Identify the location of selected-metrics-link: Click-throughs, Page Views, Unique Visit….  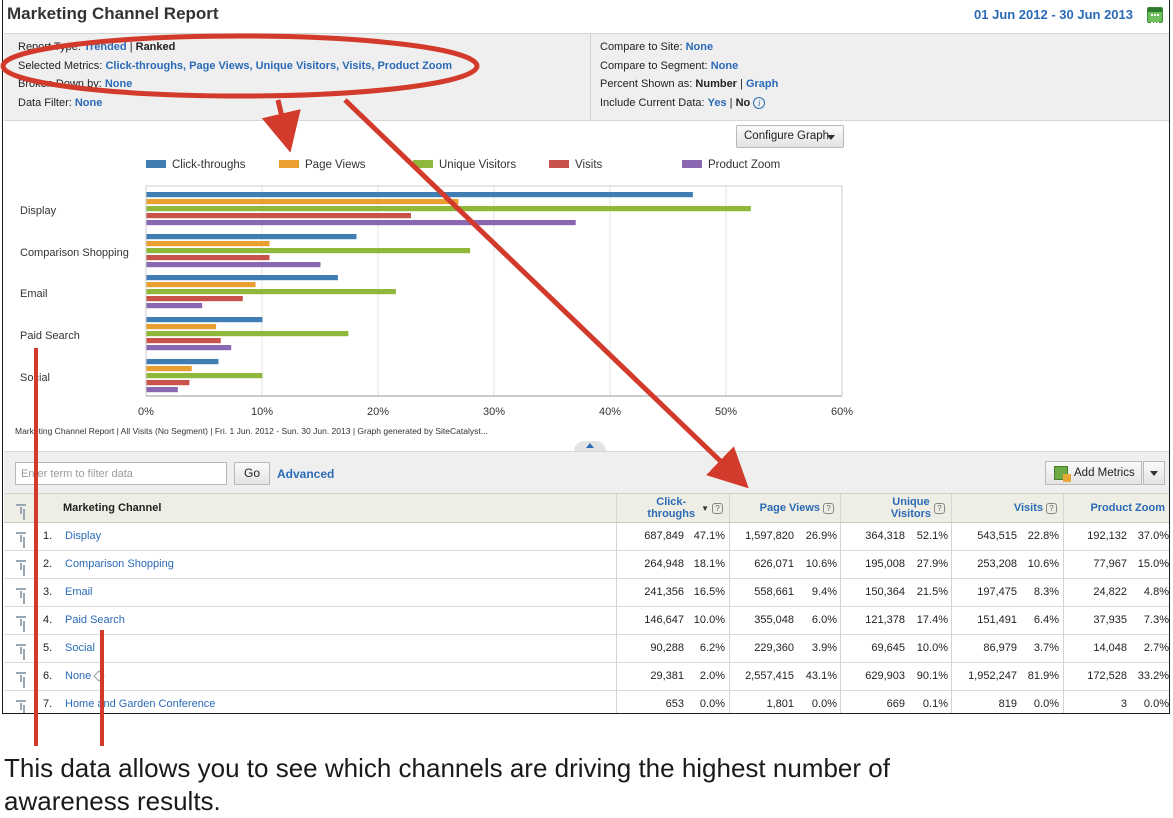
(278, 66).